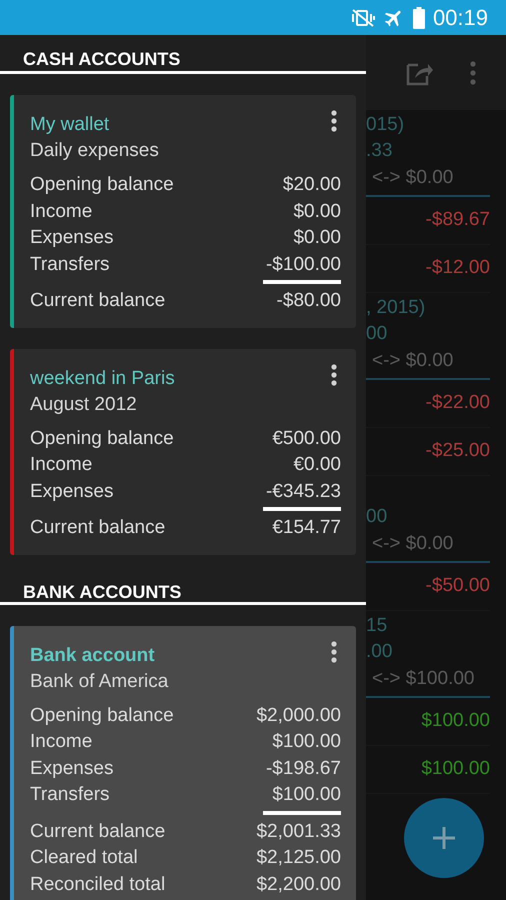 The image size is (506, 900). I want to click on row-value: €154.77, so click(306, 528).